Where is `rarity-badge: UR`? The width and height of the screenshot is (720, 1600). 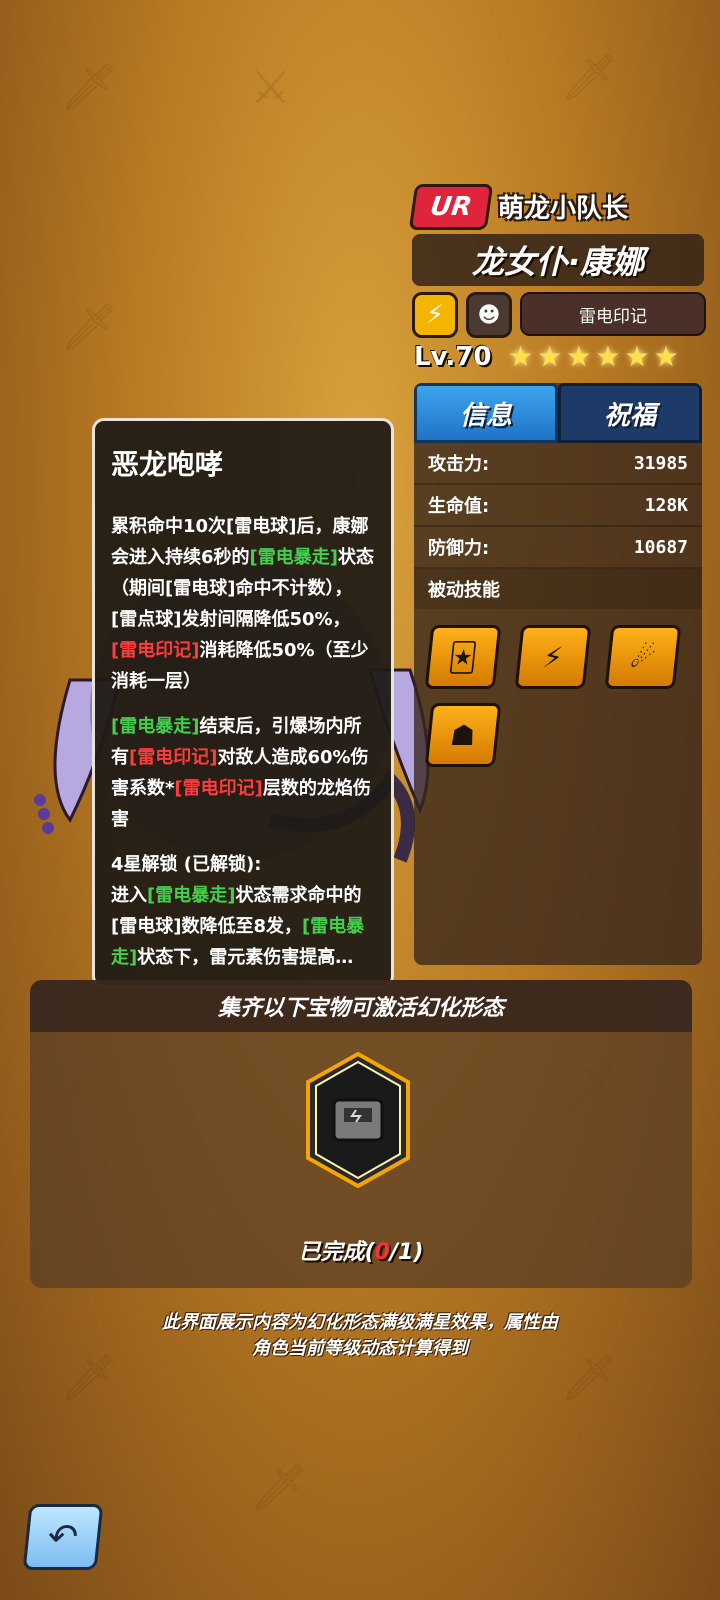
rarity-badge: UR is located at coordinates (451, 207).